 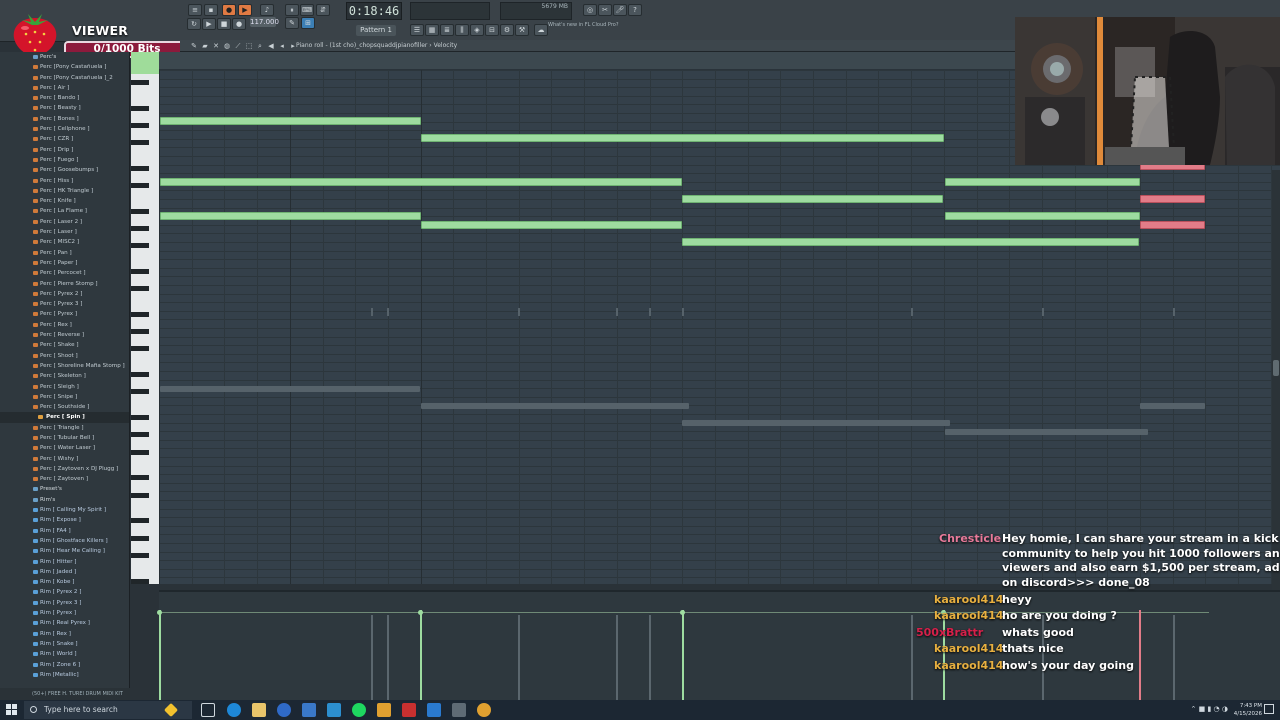 What do you see at coordinates (292, 10) in the screenshot?
I see `wait-icon: ⏸` at bounding box center [292, 10].